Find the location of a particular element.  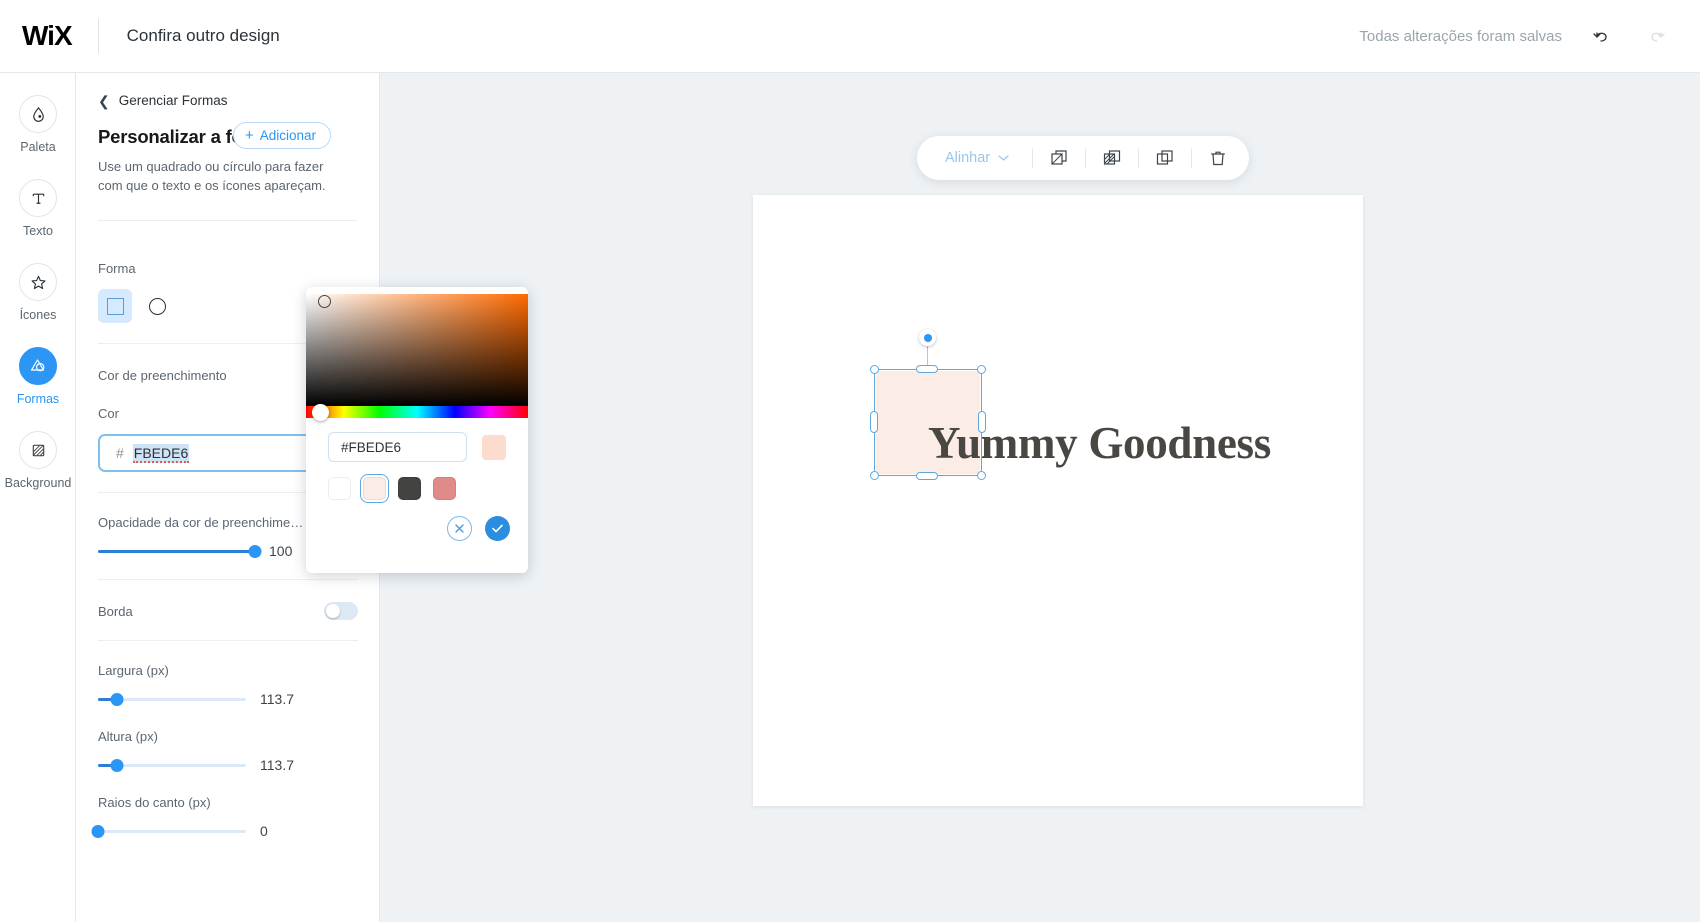

swatch-white is located at coordinates (339, 488).